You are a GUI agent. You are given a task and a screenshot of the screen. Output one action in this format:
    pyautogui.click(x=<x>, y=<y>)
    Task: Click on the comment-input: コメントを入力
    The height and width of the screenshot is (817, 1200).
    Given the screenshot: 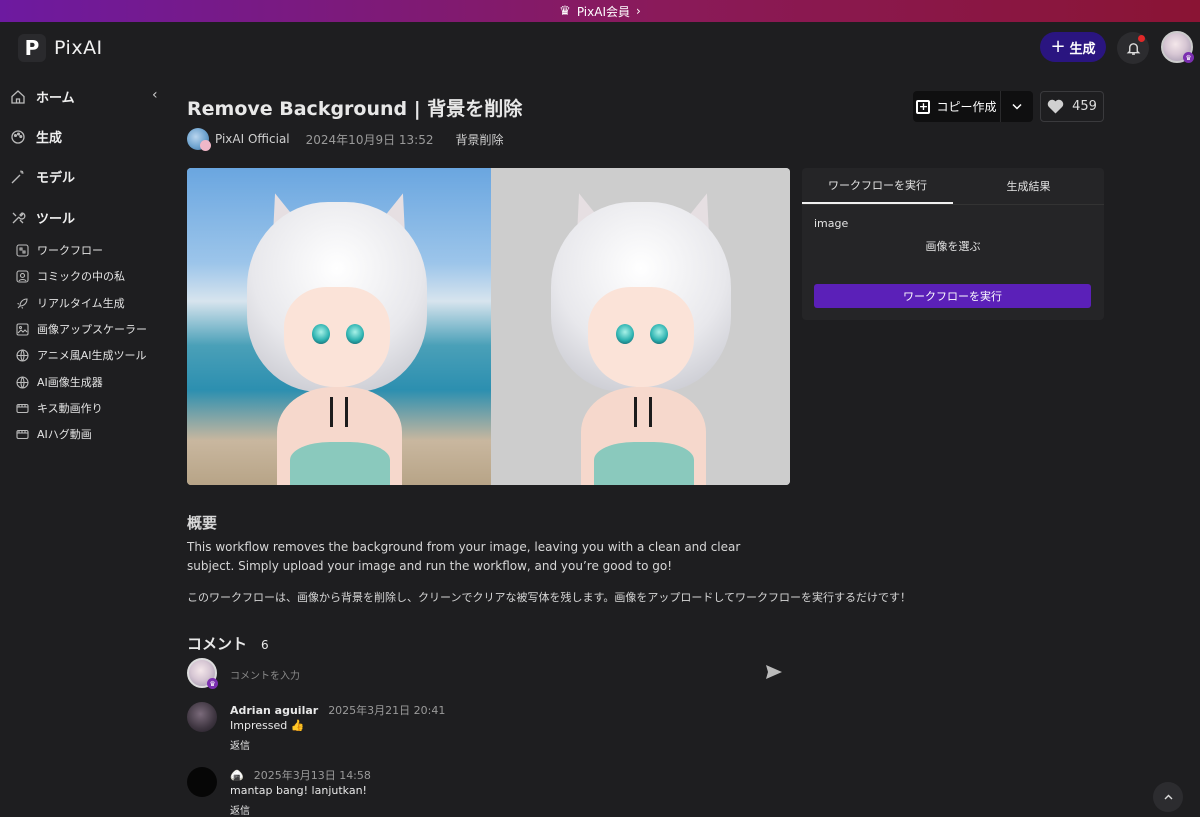 What is the action you would take?
    pyautogui.click(x=265, y=674)
    